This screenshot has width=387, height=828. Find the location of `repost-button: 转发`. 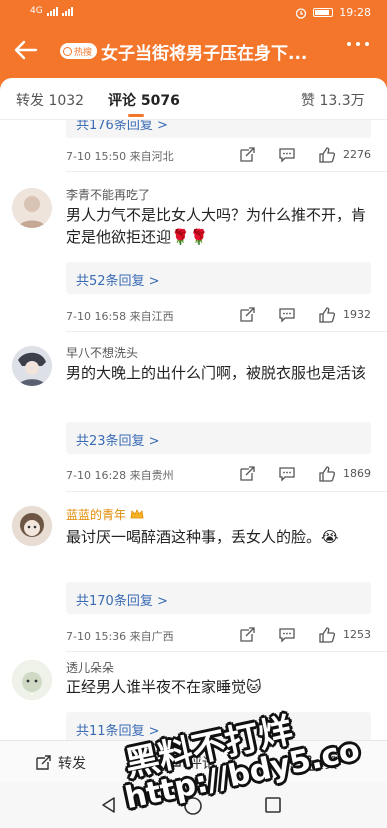

repost-button: 转发 is located at coordinates (60, 763).